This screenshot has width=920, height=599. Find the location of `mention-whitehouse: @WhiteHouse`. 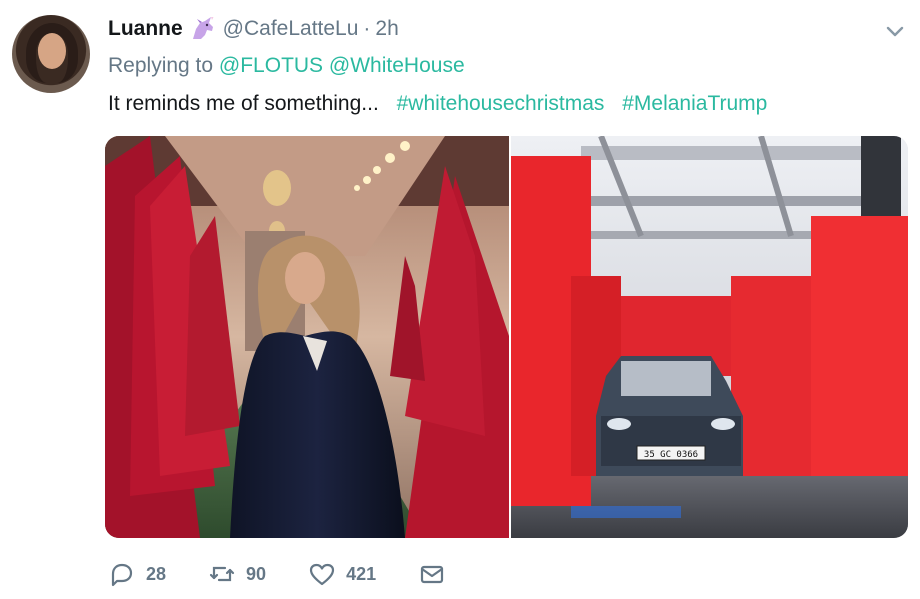

mention-whitehouse: @WhiteHouse is located at coordinates (397, 65).